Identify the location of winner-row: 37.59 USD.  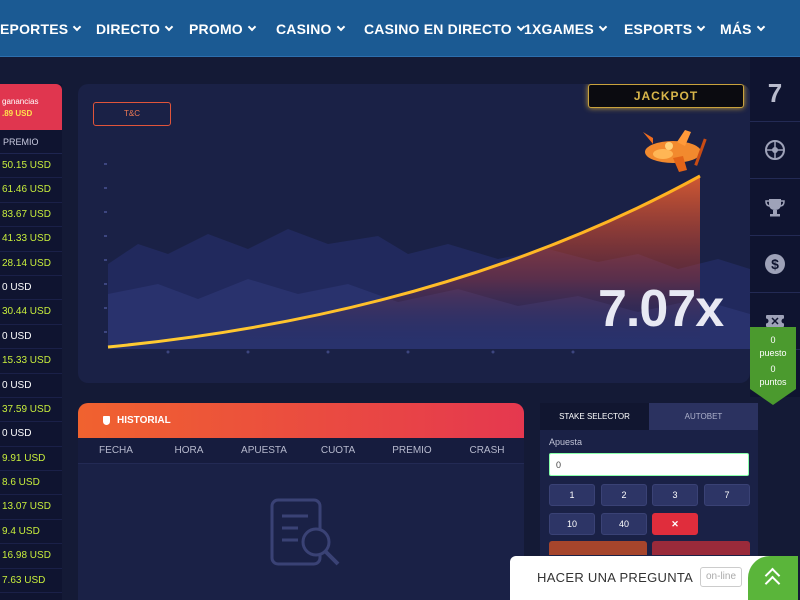
(31, 410).